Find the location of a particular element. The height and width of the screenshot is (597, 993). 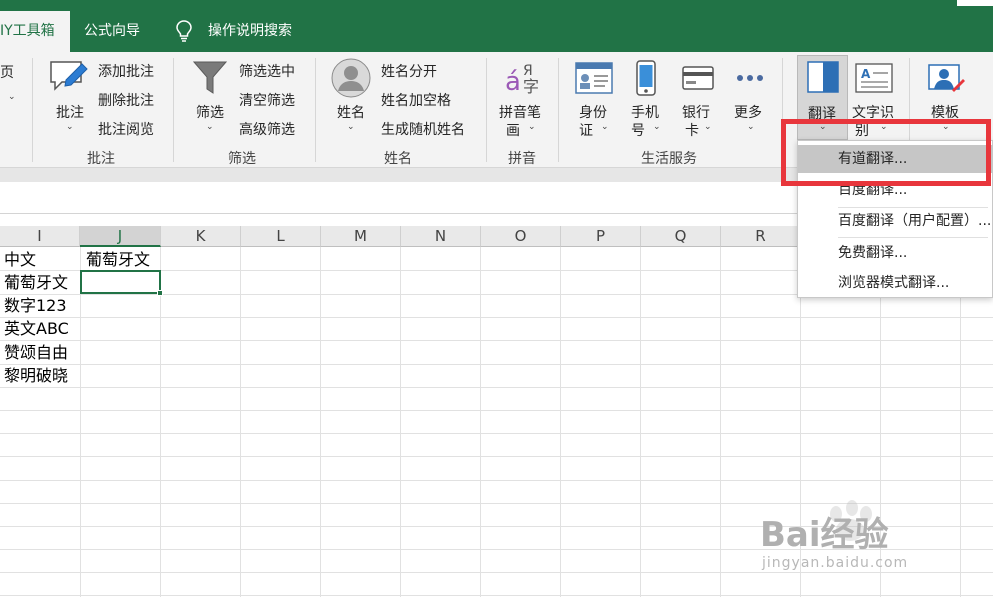

person-avatar-icon is located at coordinates (351, 80).